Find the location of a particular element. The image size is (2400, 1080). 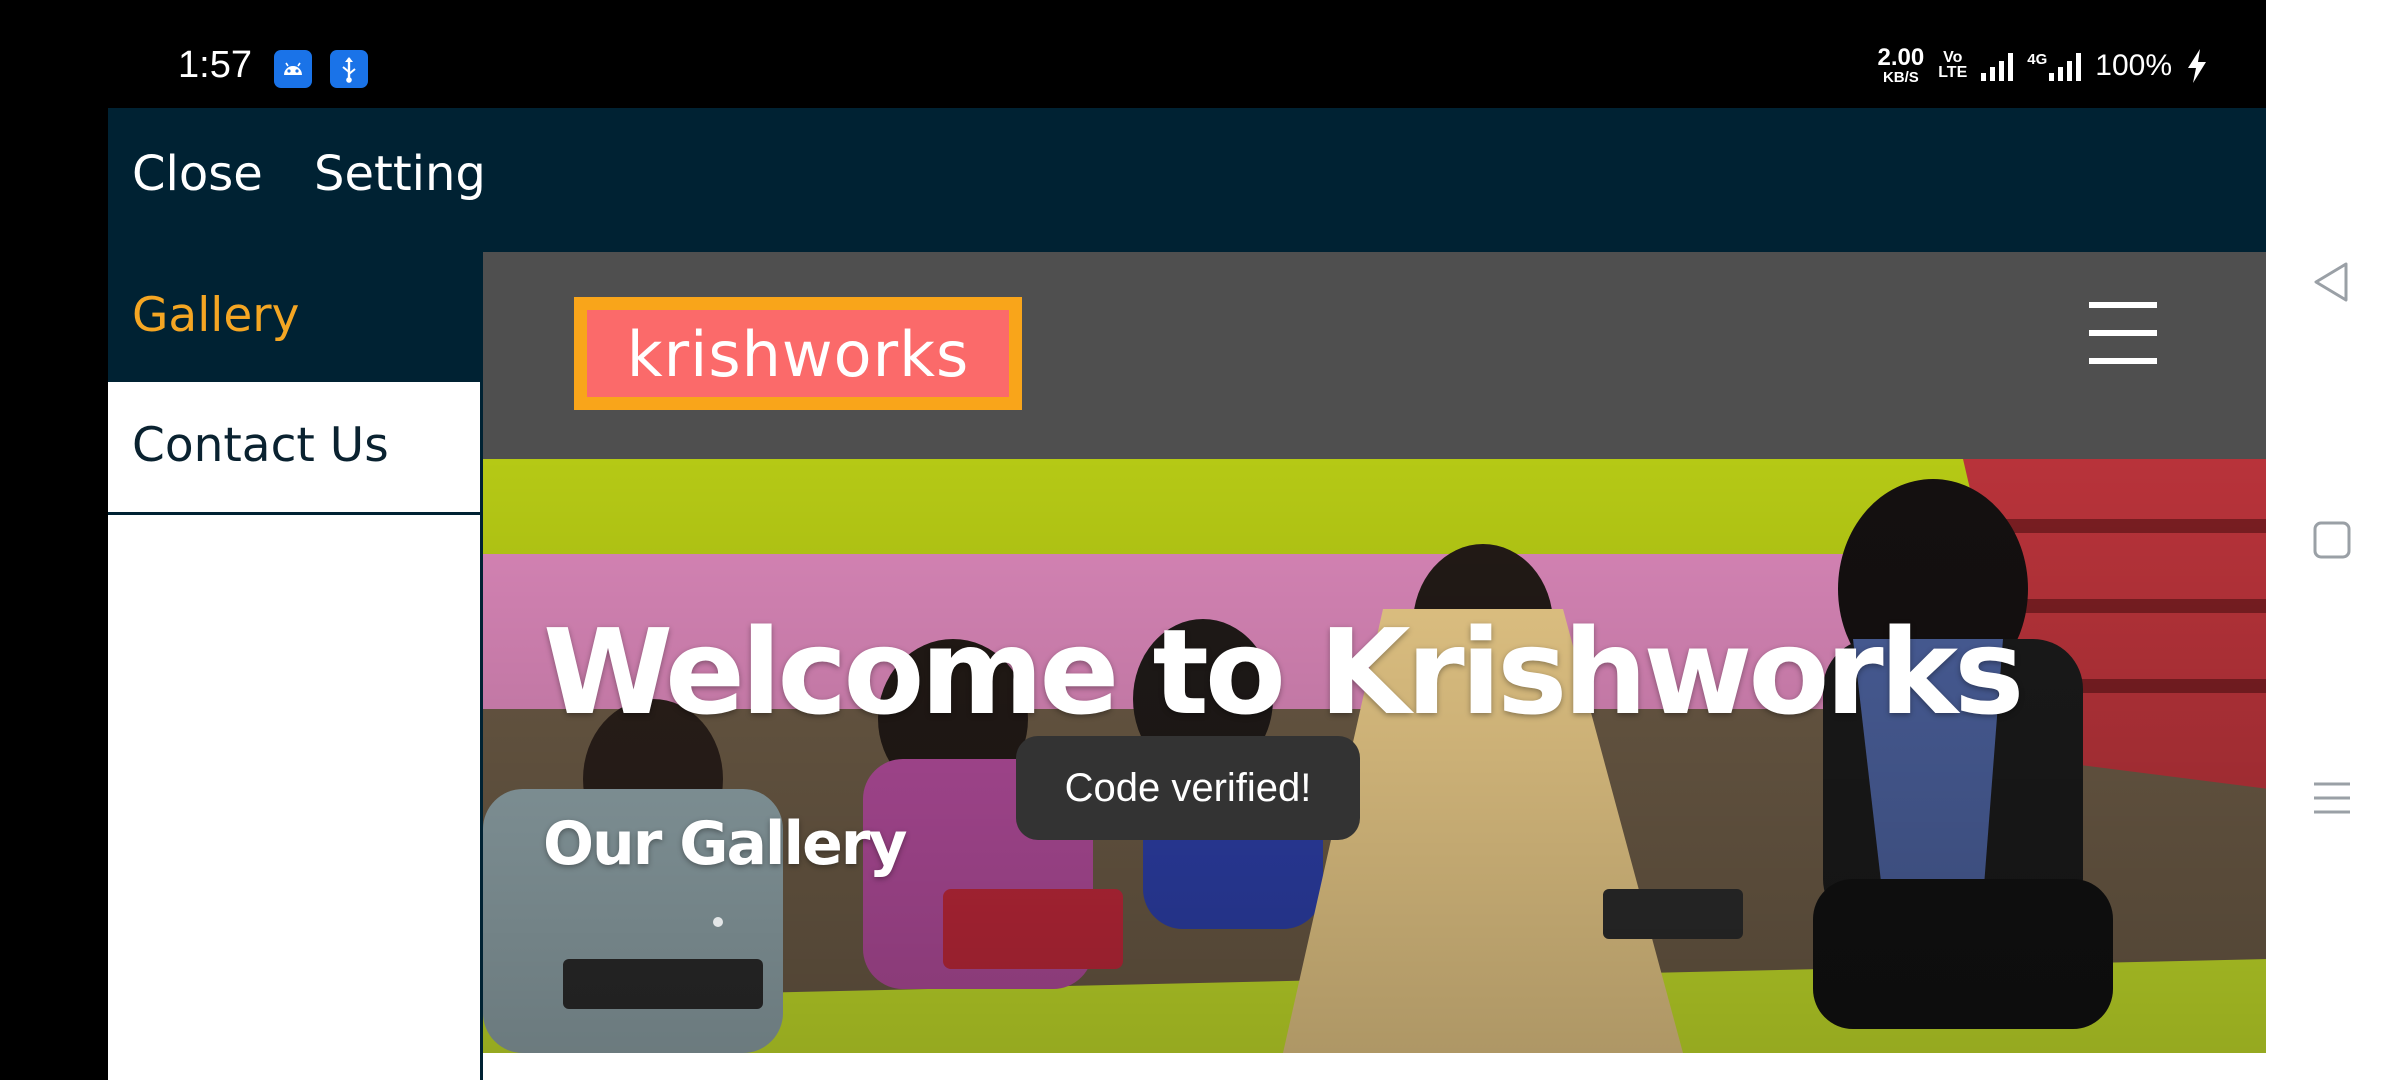

hero-title: Welcome to Krishworks is located at coordinates (1283, 672).